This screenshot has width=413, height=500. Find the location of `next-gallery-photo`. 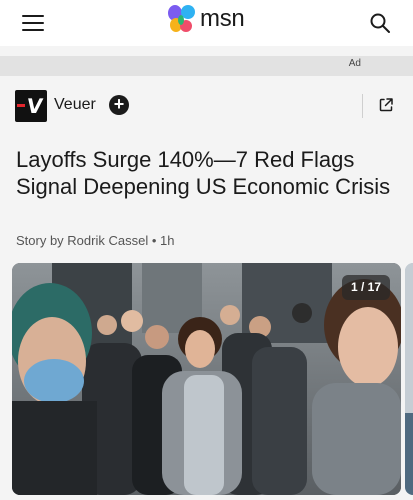

next-gallery-photo is located at coordinates (409, 379).